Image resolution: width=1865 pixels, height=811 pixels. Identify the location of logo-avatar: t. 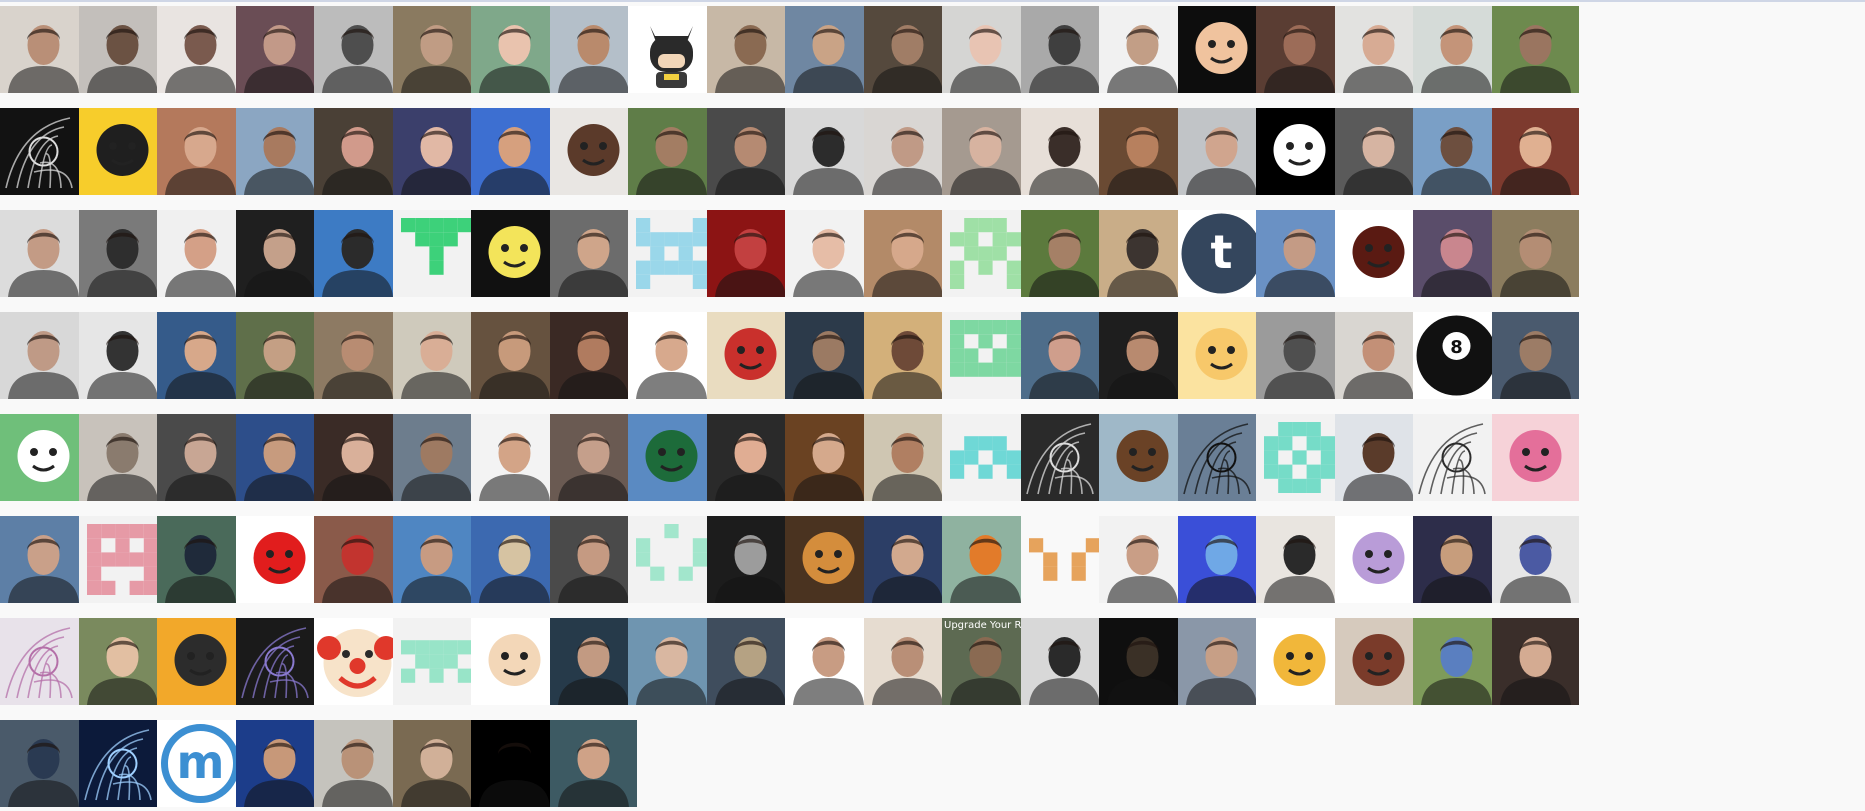
(1221, 253).